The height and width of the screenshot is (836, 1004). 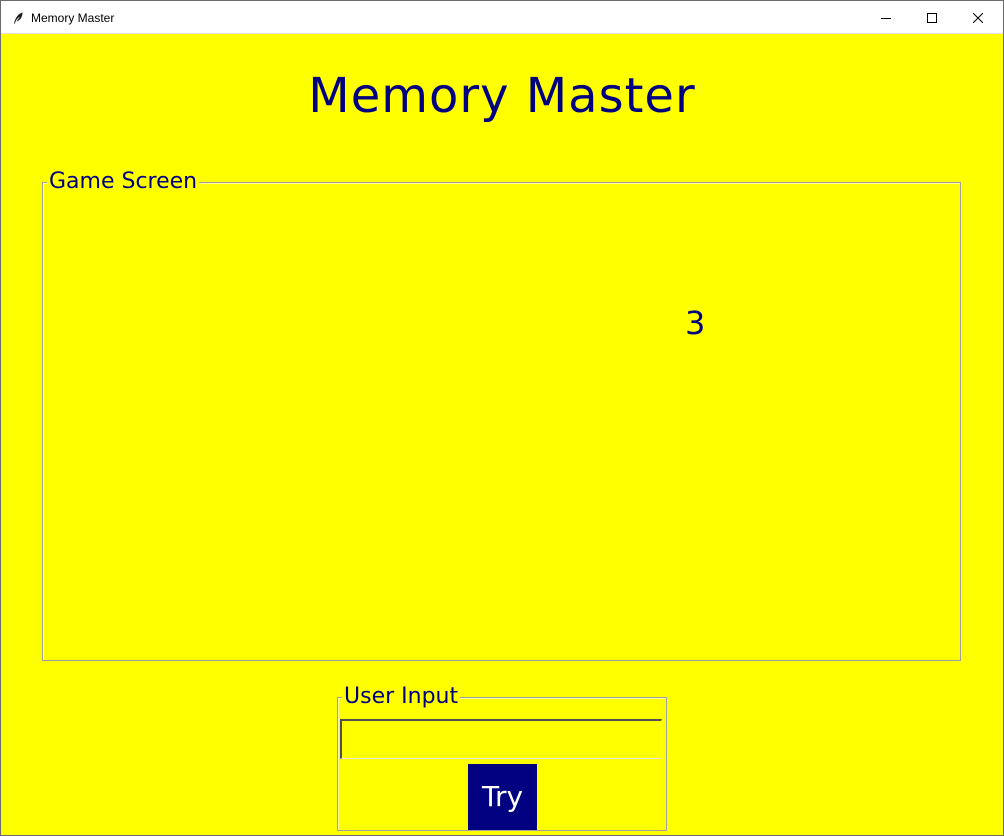 I want to click on user-input-frame: User Input Try, so click(x=502, y=757).